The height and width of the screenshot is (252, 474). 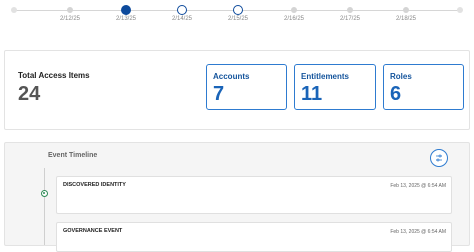 What do you see at coordinates (70, 13) in the screenshot?
I see `step-2-12: 2/12/25` at bounding box center [70, 13].